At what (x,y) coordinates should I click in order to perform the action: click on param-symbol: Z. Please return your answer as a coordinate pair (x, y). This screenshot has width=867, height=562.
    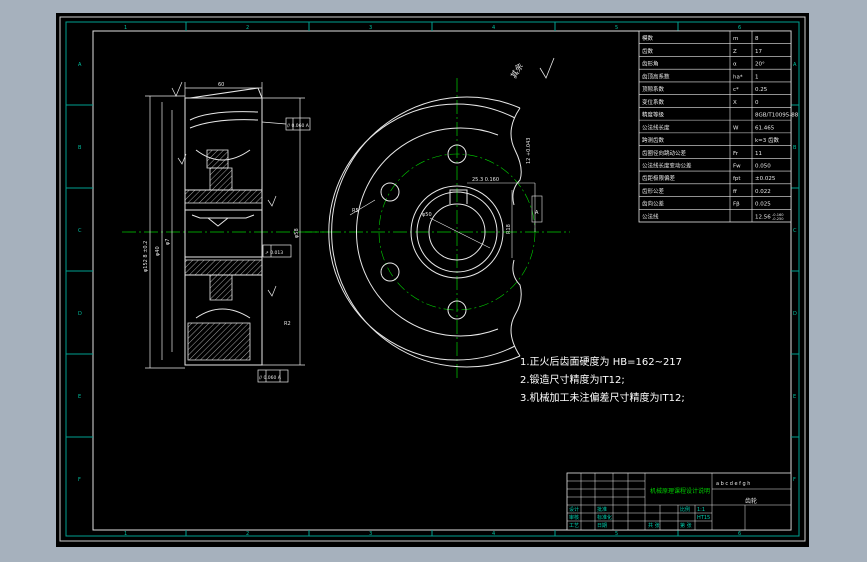
    Looking at the image, I should click on (735, 52).